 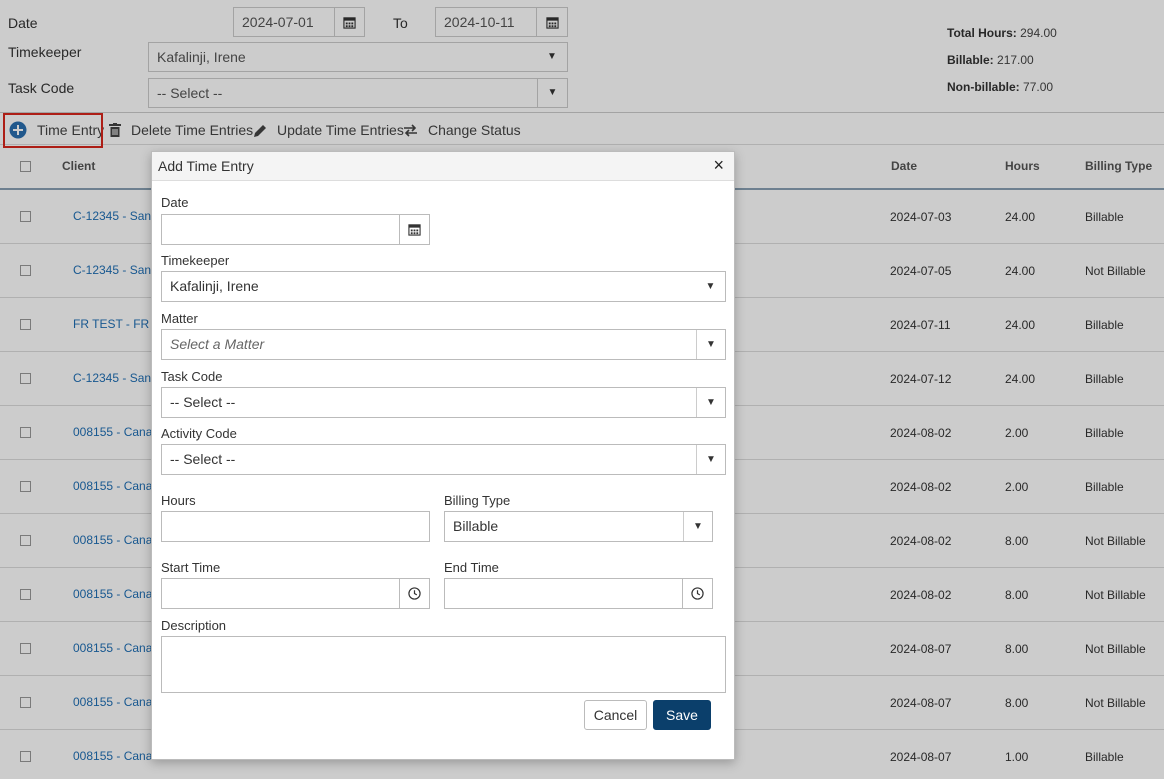 What do you see at coordinates (280, 229) in the screenshot?
I see `date-input` at bounding box center [280, 229].